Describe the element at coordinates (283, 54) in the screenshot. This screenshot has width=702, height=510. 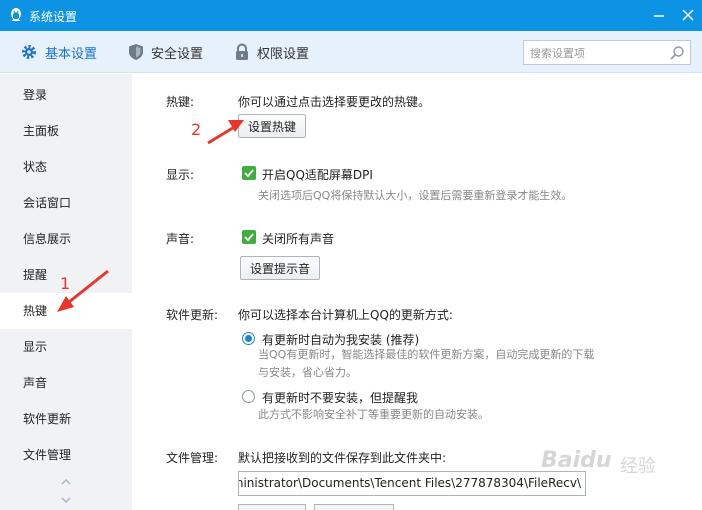
I see `tab-label: 权限设置` at that location.